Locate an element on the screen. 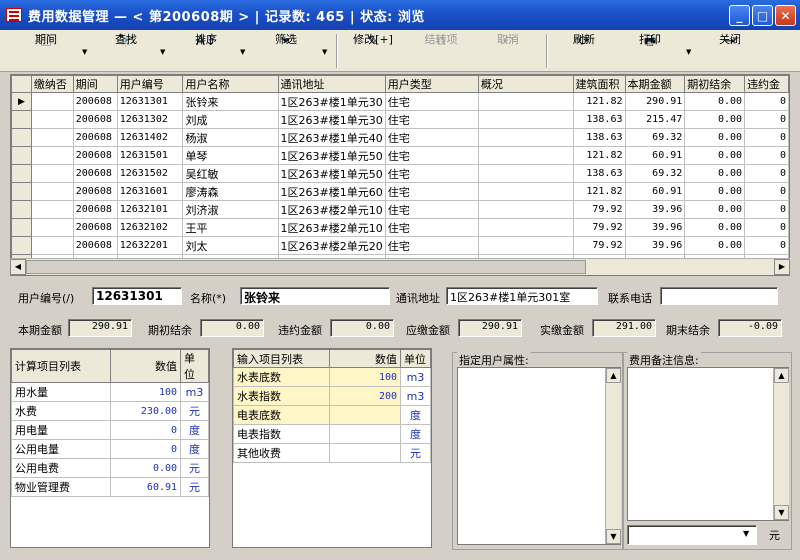  table-cell: 121.82 is located at coordinates (599, 191).